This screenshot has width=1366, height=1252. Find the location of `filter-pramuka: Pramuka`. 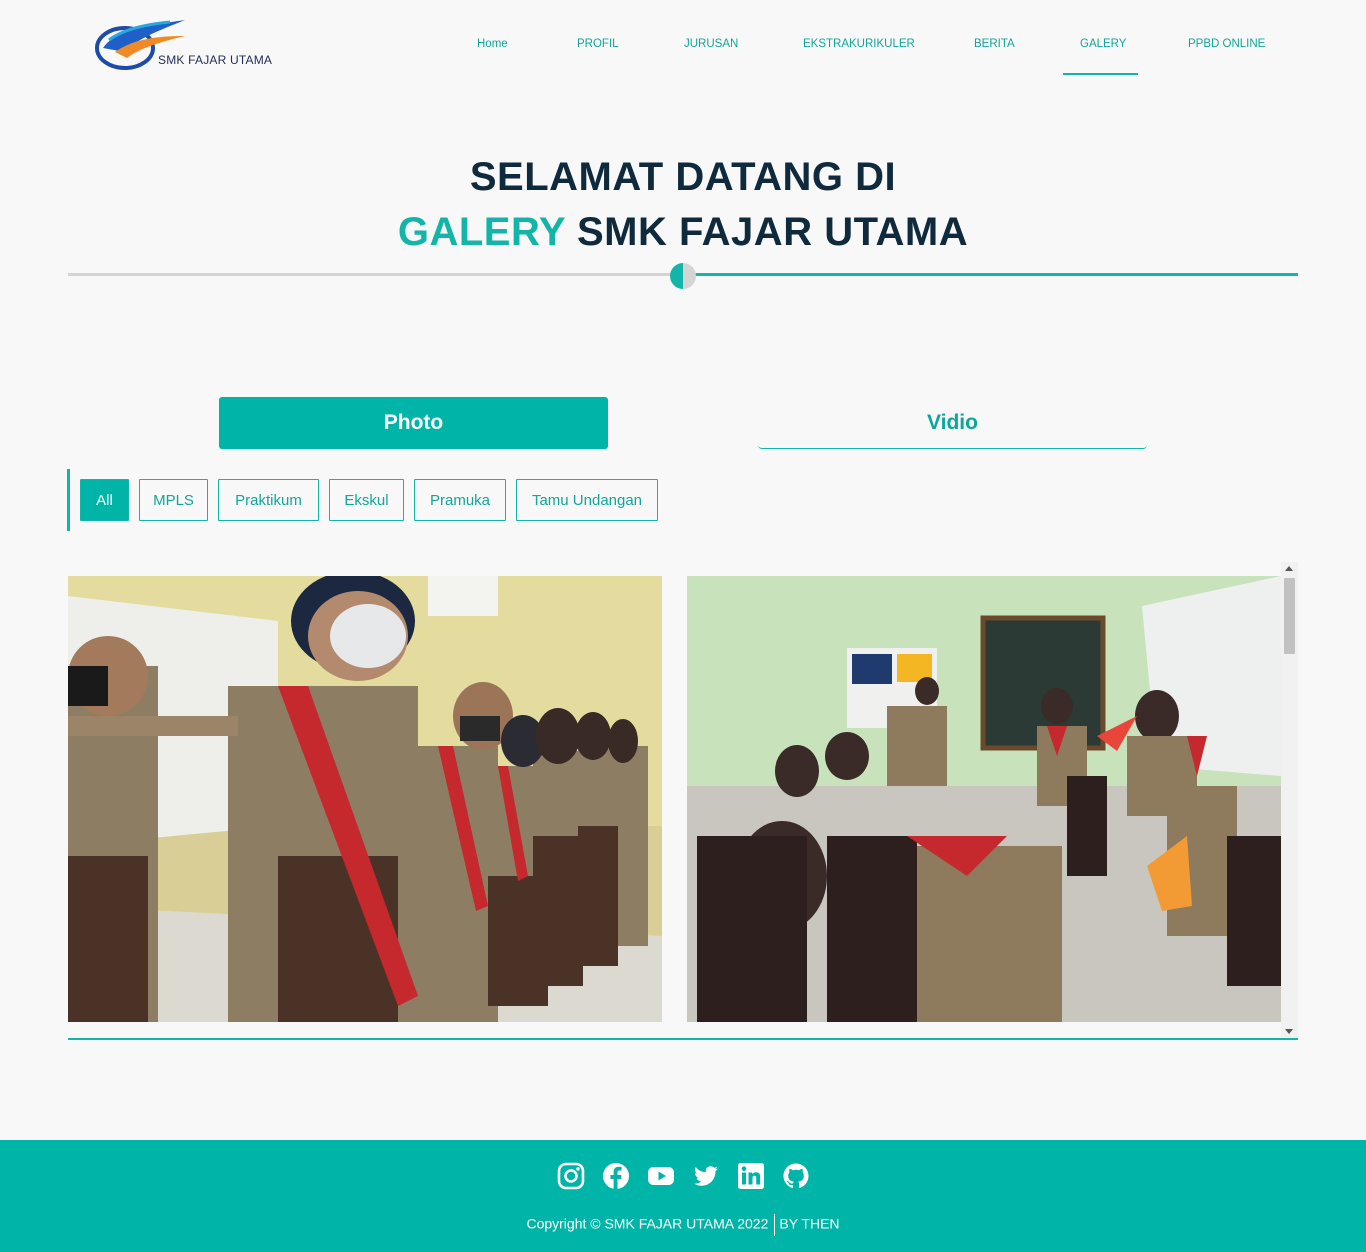

filter-pramuka: Pramuka is located at coordinates (460, 500).